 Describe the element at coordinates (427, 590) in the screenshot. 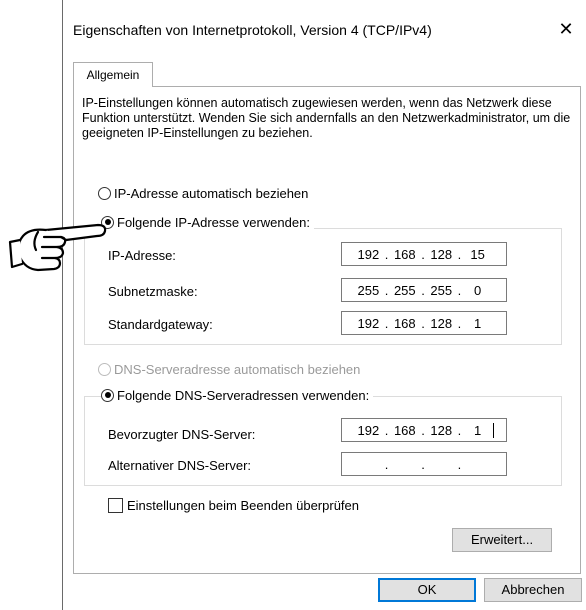

I see `ok-button: OK` at that location.